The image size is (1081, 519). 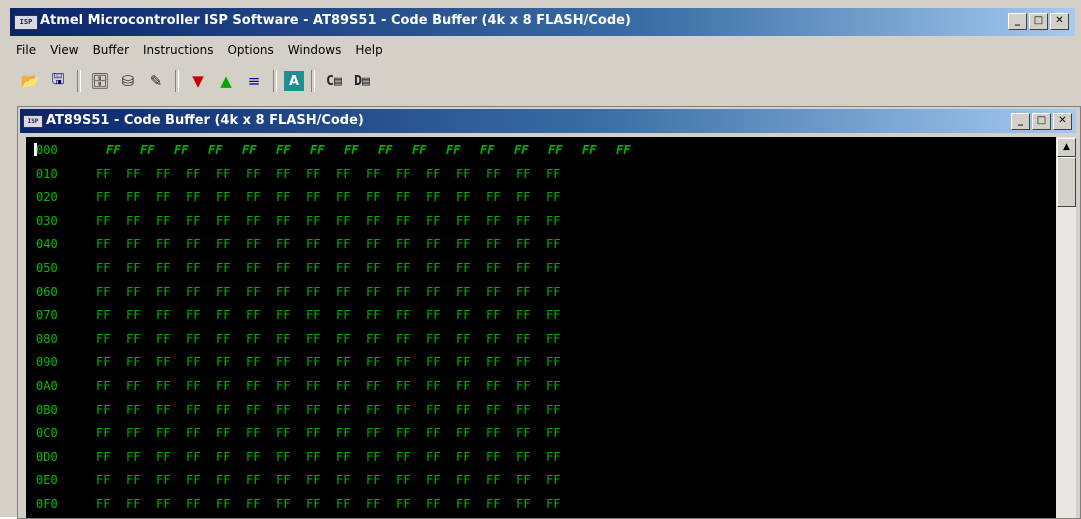 I want to click on app-icon: ISP, so click(x=26, y=22).